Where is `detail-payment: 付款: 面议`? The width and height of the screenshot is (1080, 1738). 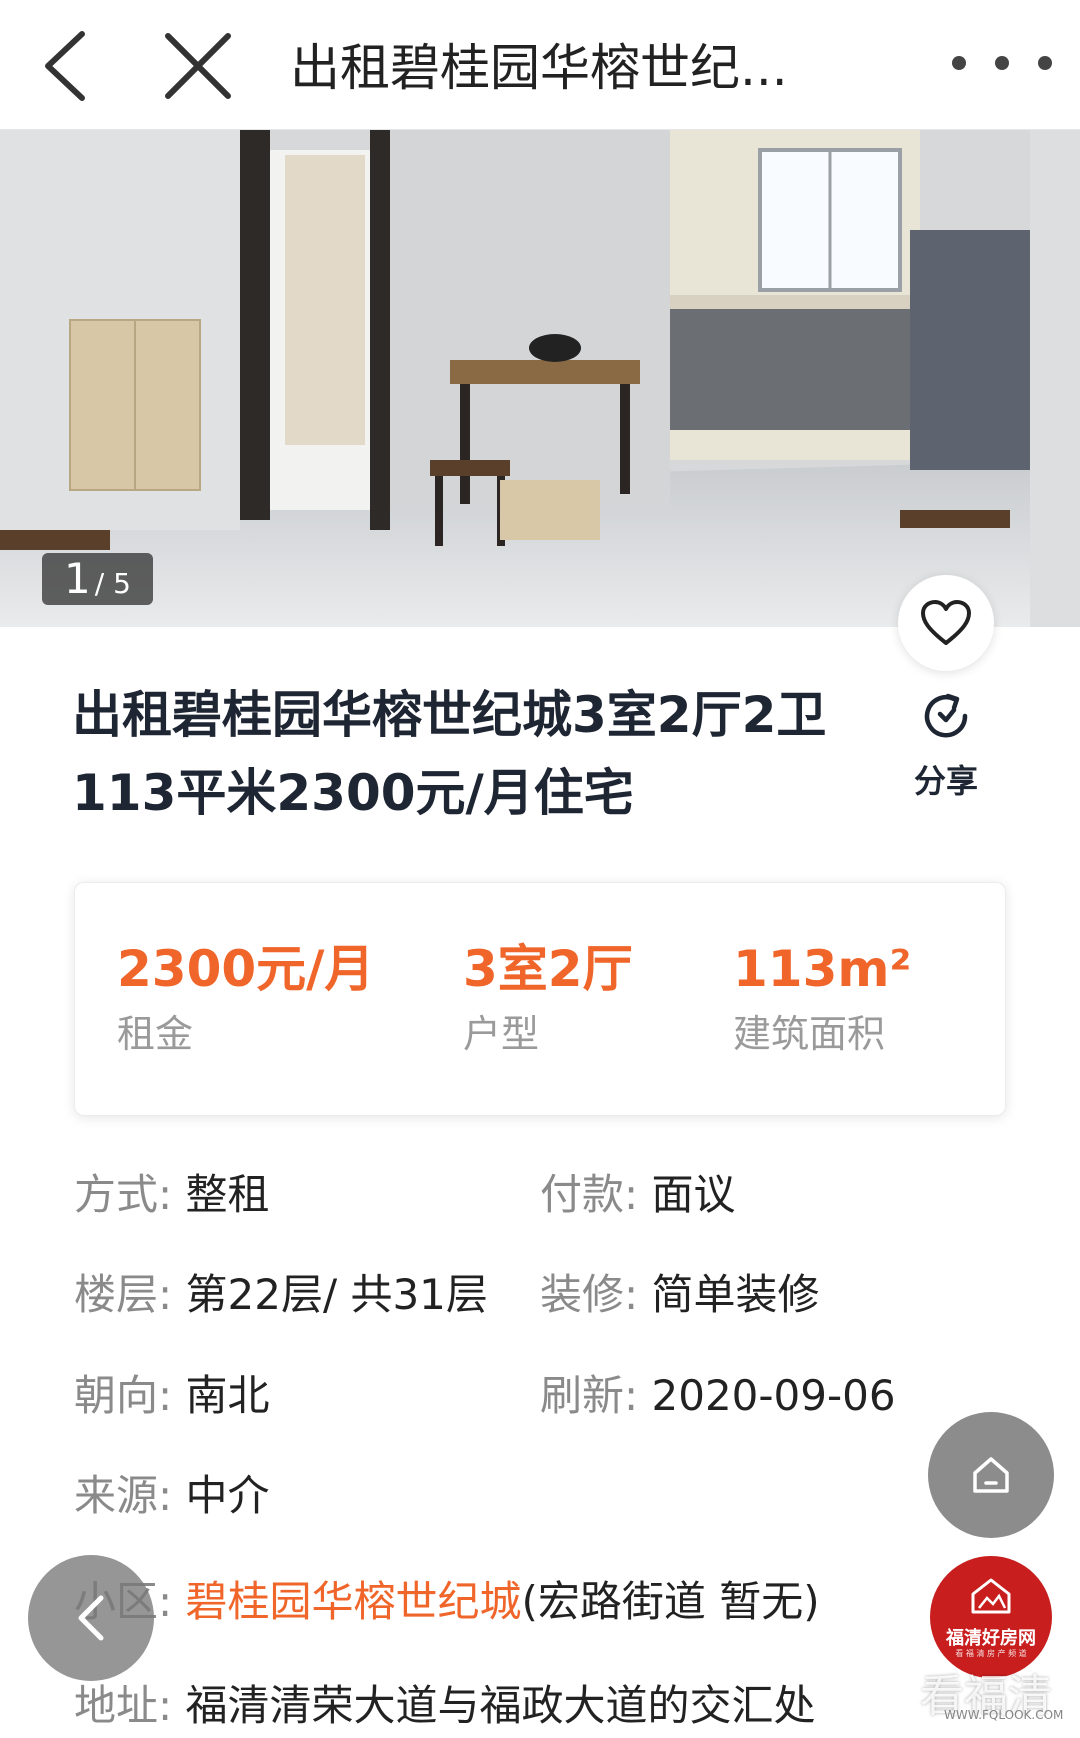 detail-payment: 付款: 面议 is located at coordinates (638, 1195).